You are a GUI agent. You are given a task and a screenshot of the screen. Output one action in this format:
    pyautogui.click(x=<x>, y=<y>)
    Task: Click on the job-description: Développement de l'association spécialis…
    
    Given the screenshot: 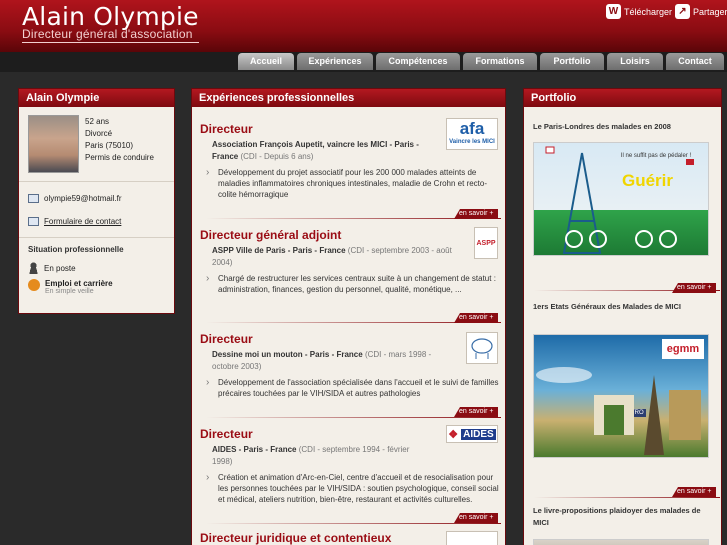 What is the action you would take?
    pyautogui.click(x=350, y=388)
    